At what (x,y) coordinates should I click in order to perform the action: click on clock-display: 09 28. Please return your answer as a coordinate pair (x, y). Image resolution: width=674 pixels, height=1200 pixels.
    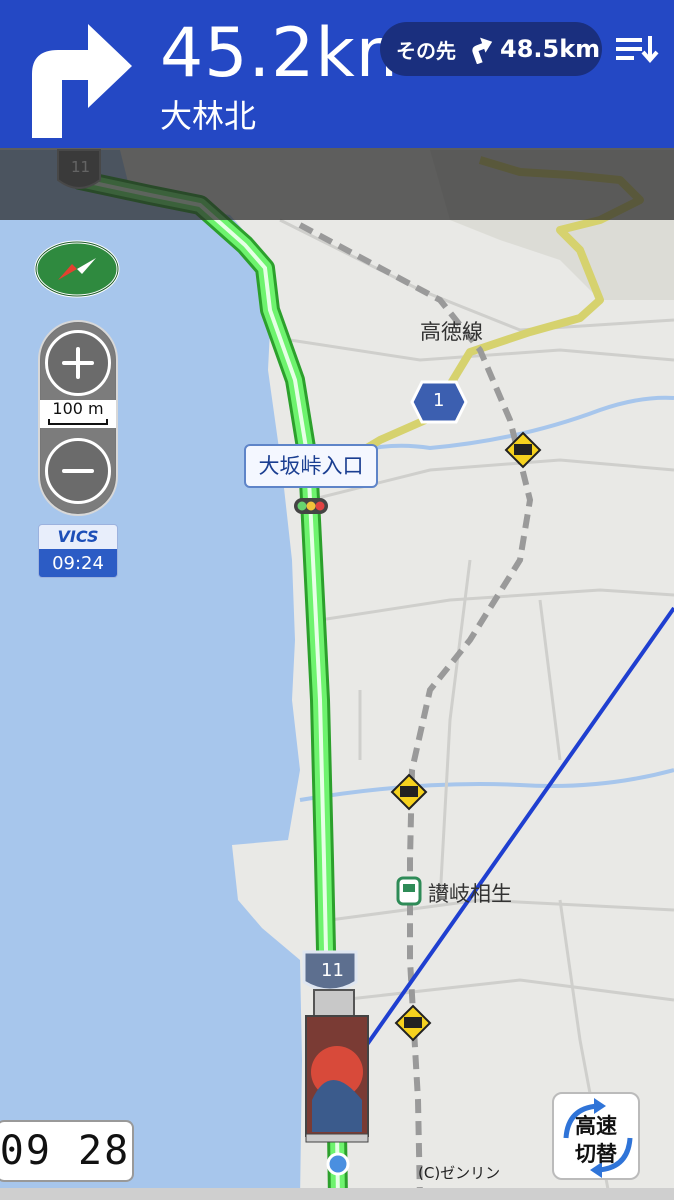
    Looking at the image, I should click on (67, 1151).